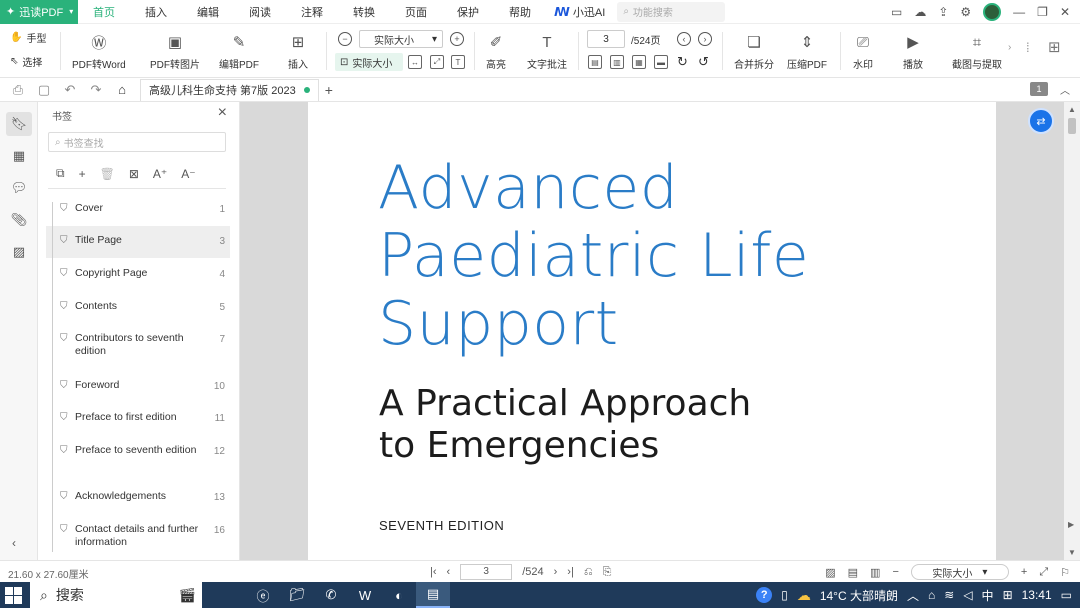  Describe the element at coordinates (331, 595) in the screenshot. I see `wechat-icon: ✆` at that location.